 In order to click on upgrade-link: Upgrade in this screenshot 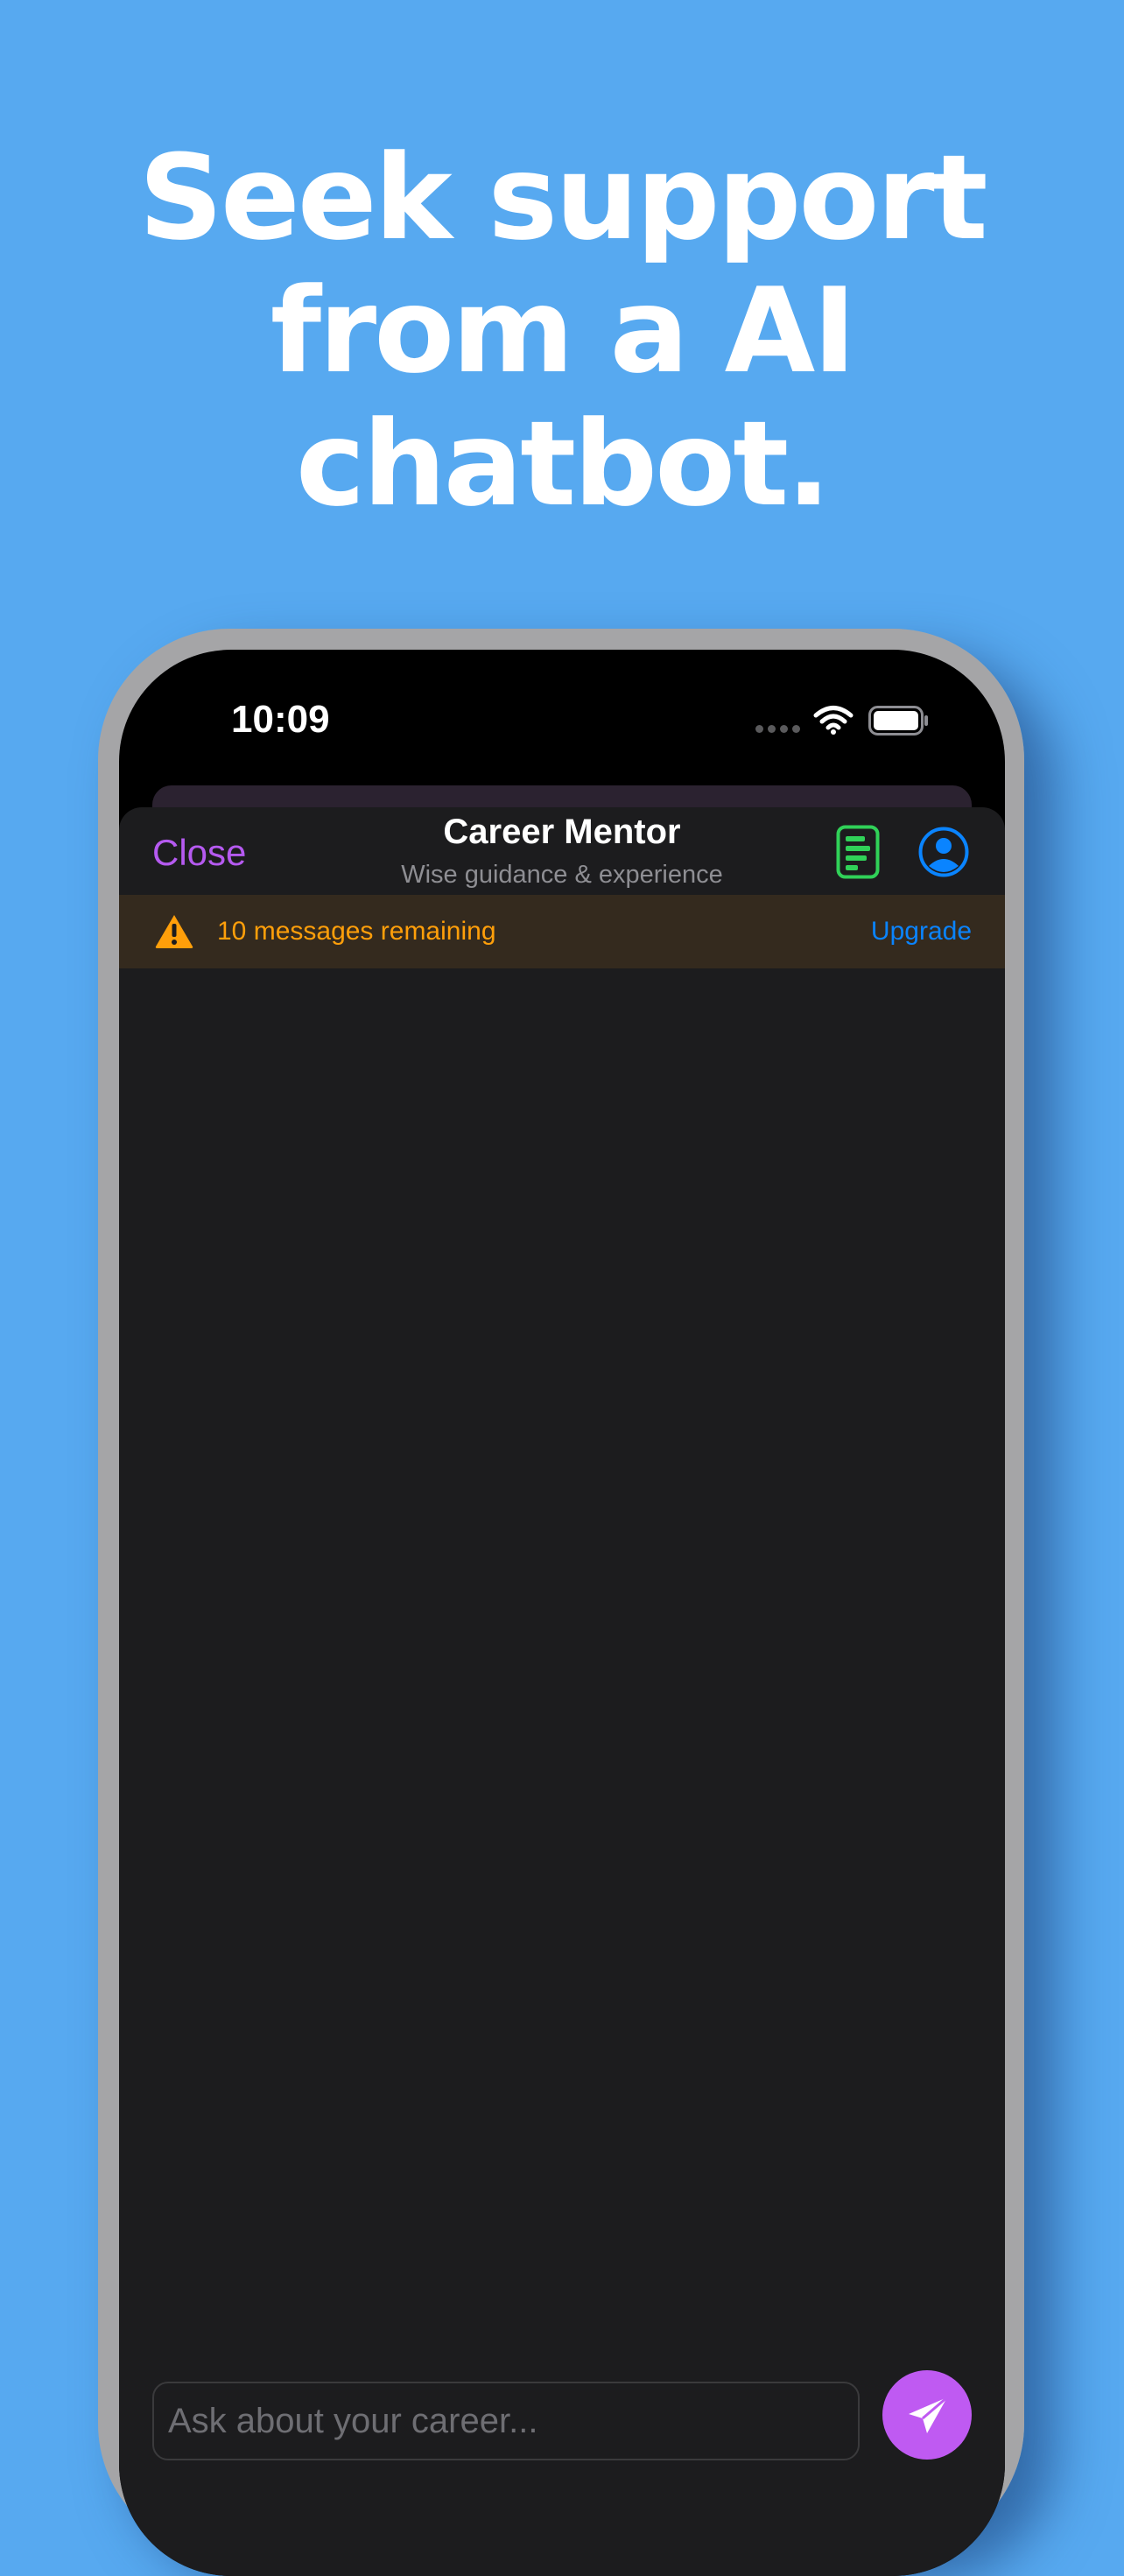, I will do `click(921, 931)`.